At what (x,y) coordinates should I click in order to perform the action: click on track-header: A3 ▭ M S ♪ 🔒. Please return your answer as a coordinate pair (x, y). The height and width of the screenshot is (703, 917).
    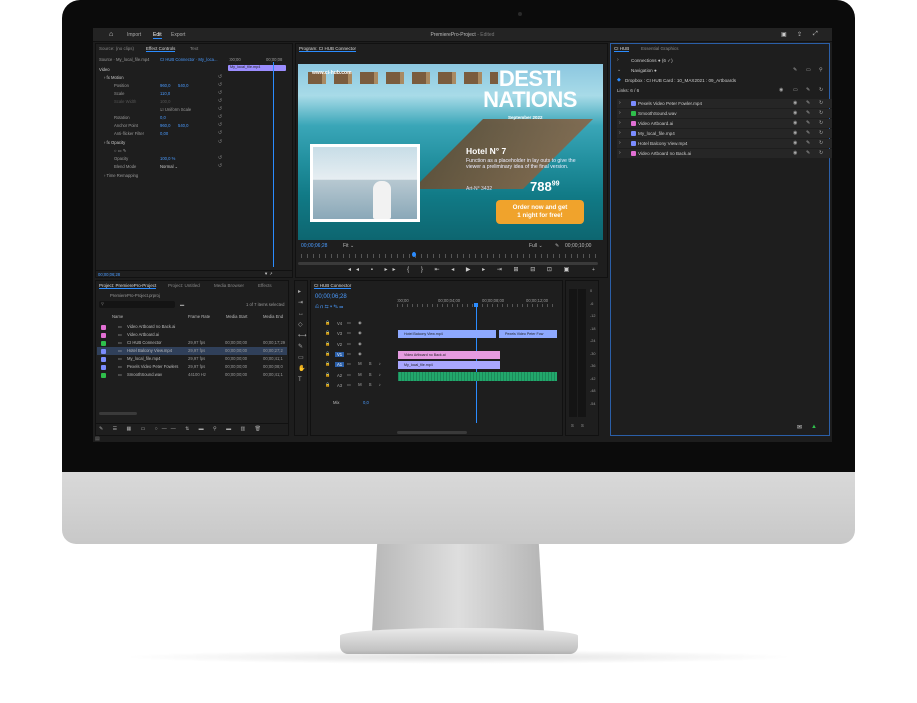
    Looking at the image, I should click on (353, 386).